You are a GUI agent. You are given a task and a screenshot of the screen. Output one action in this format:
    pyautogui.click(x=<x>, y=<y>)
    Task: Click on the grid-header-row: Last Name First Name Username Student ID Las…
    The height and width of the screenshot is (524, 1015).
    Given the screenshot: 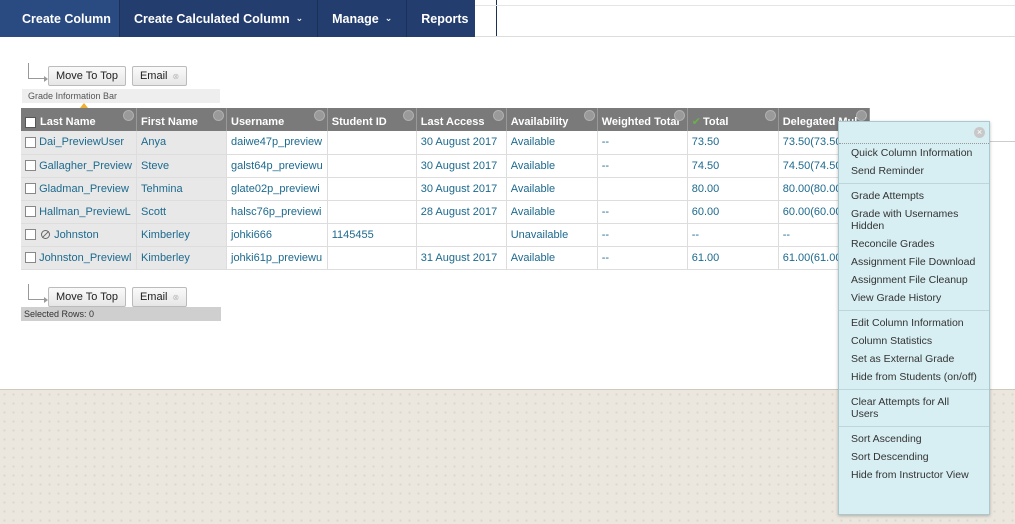 What is the action you would take?
    pyautogui.click(x=445, y=119)
    